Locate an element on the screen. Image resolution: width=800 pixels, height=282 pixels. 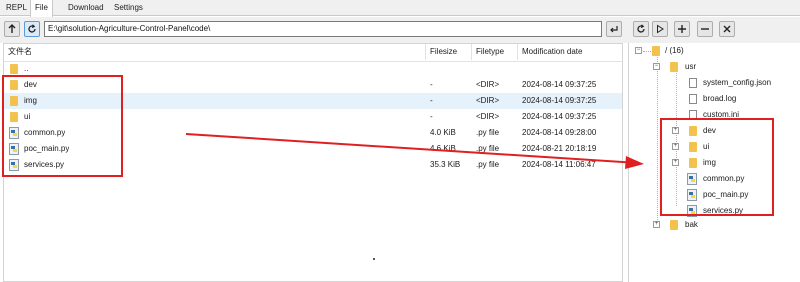
tab-bar: REPL File Download Settings is located at coordinates (400, 8).